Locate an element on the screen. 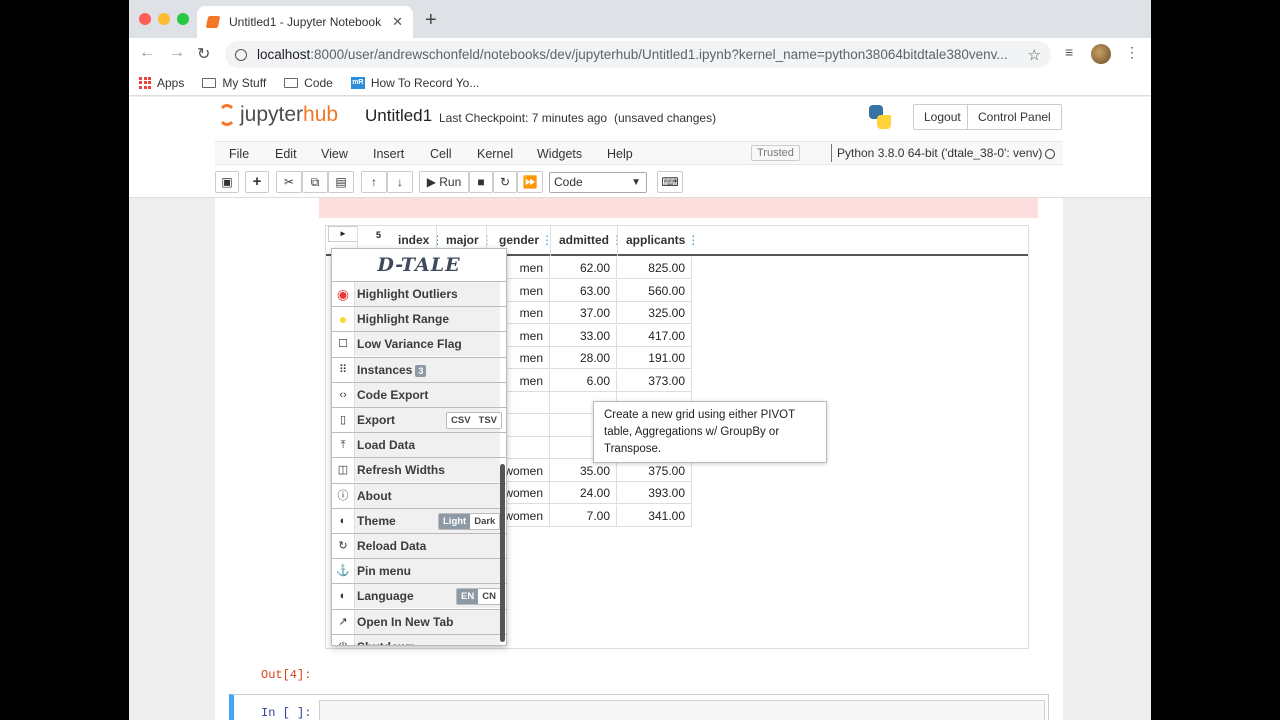 Image resolution: width=1280 pixels, height=720 pixels. menu-cell: Cell is located at coordinates (441, 154).